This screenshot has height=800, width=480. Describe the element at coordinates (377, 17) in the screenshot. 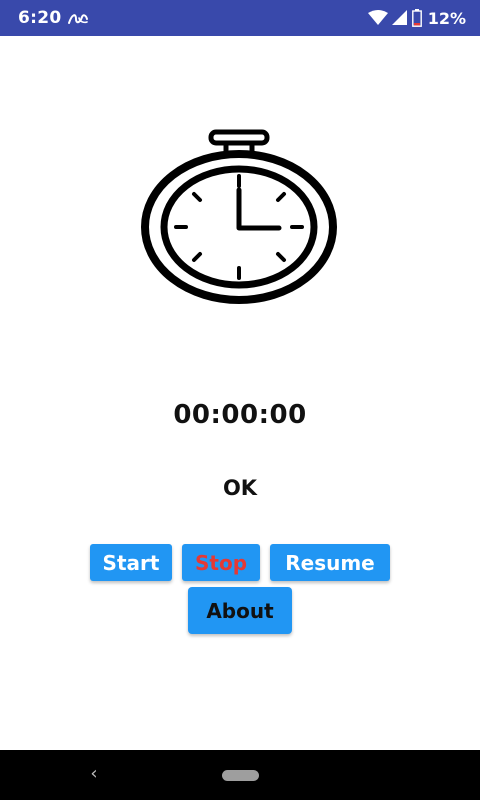

I see `wifi-icon` at that location.